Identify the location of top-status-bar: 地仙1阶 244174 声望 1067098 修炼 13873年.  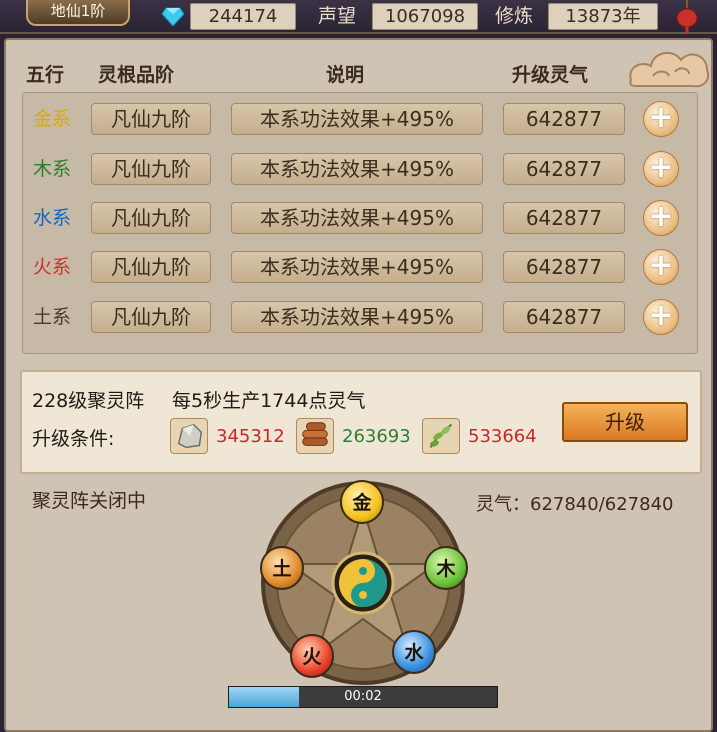
(358, 17).